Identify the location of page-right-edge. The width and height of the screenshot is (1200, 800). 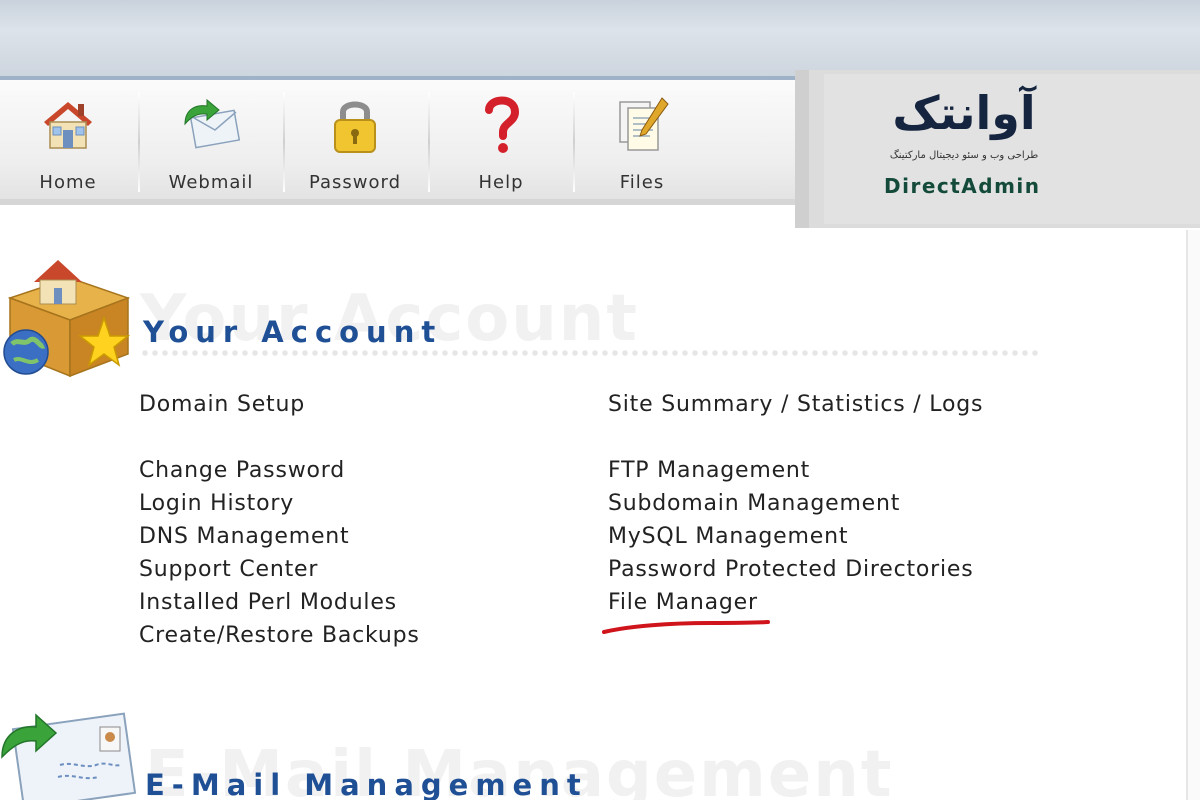
(1193, 515).